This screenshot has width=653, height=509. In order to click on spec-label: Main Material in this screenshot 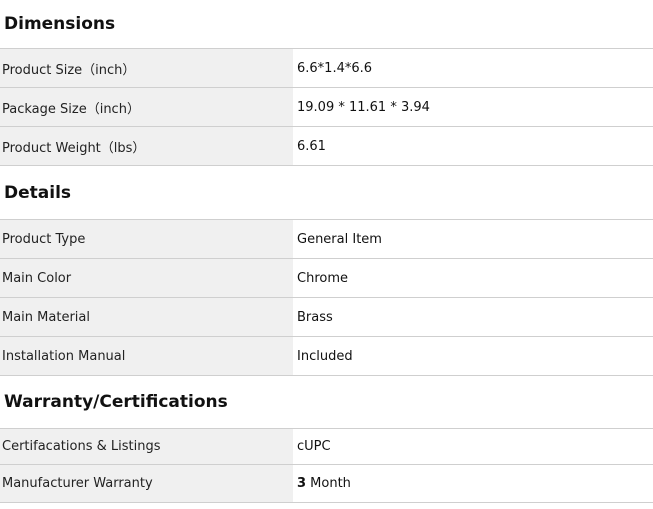, I will do `click(146, 317)`.